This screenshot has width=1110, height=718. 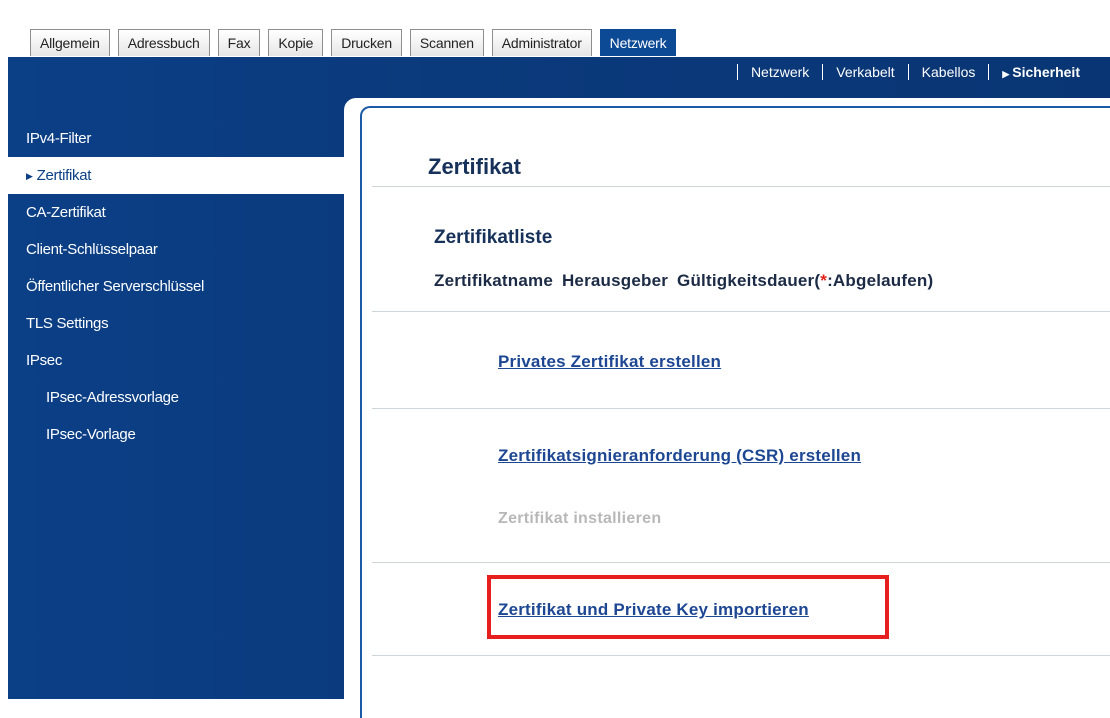 I want to click on subnav-verkabelt: Verkabelt, so click(x=865, y=72).